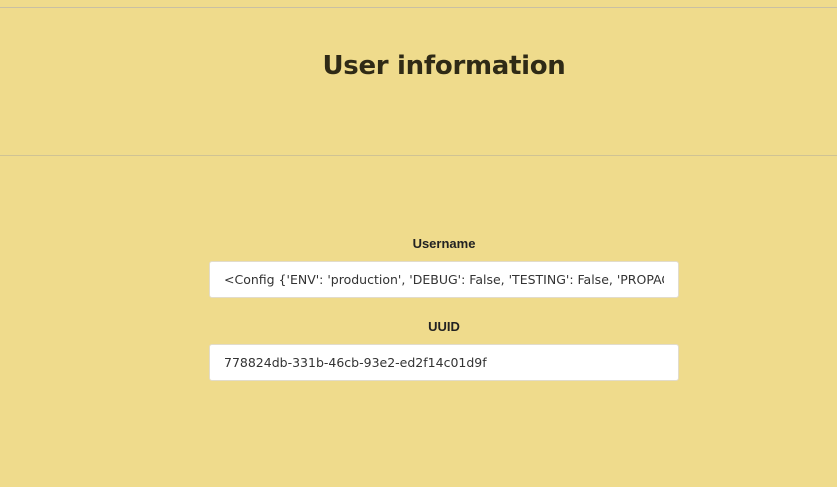  I want to click on uuid-input, so click(444, 362).